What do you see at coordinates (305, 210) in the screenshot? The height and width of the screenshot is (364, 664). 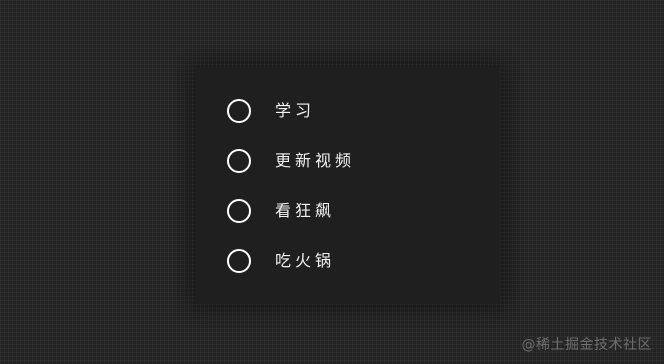 I see `todo-item-label: 看狂飙` at bounding box center [305, 210].